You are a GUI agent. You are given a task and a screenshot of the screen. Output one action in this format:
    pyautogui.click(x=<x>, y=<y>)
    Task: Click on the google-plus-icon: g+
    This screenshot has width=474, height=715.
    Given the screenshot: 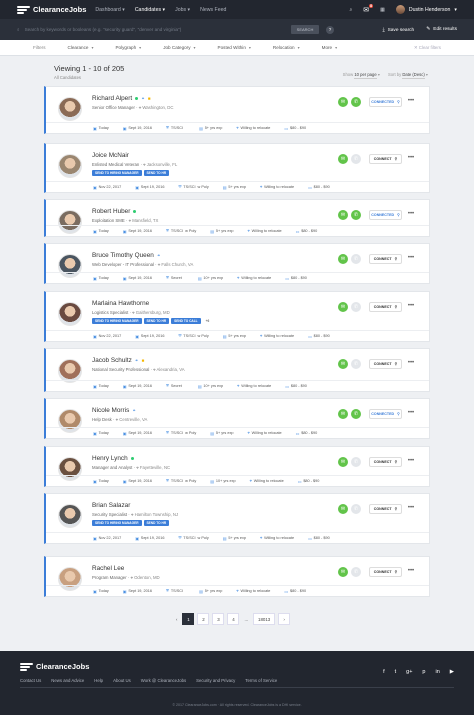 What is the action you would take?
    pyautogui.click(x=409, y=672)
    